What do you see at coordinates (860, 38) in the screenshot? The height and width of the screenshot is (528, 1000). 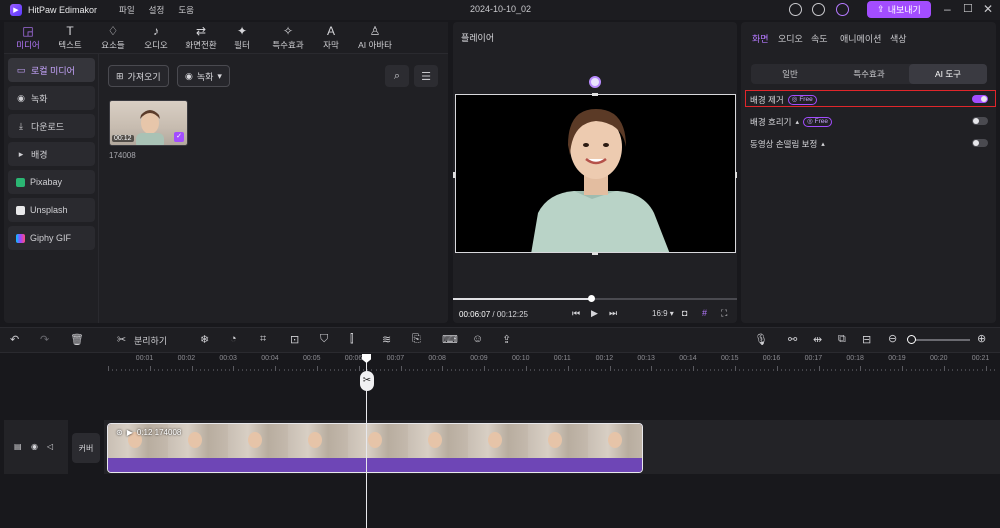 I see `tab-animation: 애니메이션` at bounding box center [860, 38].